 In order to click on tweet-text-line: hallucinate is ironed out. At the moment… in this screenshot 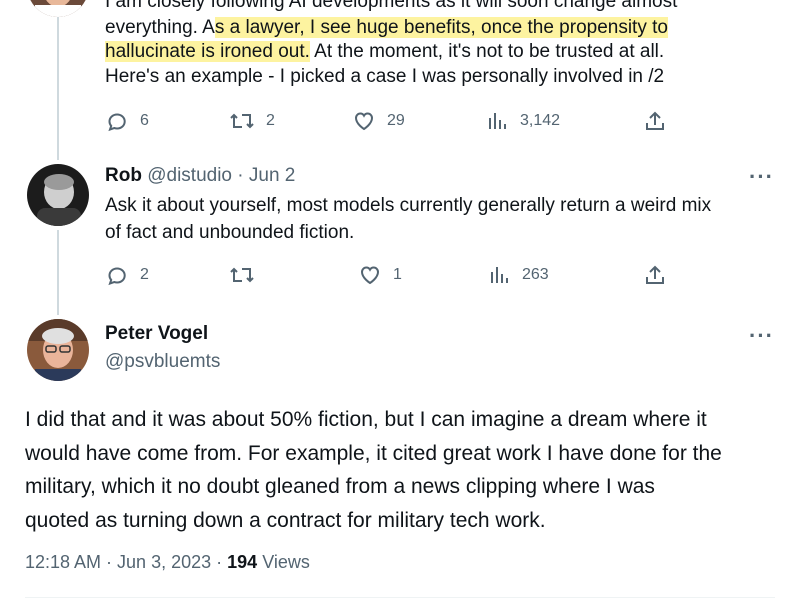, I will do `click(384, 51)`.